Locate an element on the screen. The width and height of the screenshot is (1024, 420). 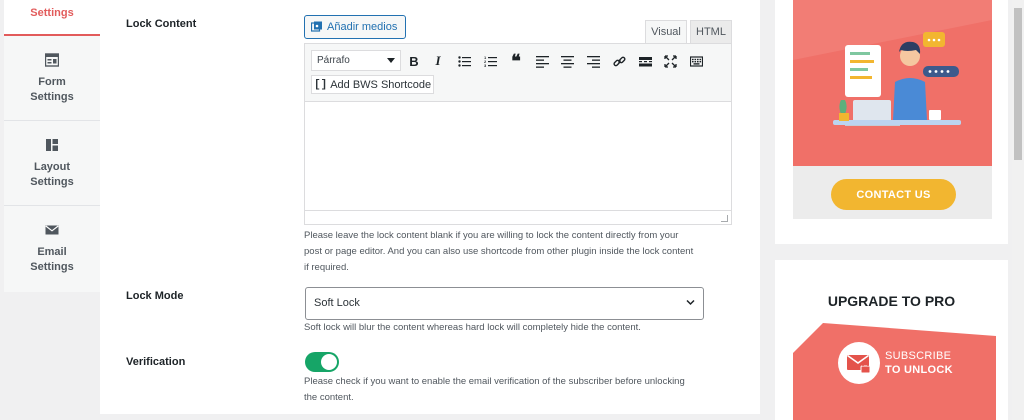
add-media-label: Añadir medios is located at coordinates (362, 27).